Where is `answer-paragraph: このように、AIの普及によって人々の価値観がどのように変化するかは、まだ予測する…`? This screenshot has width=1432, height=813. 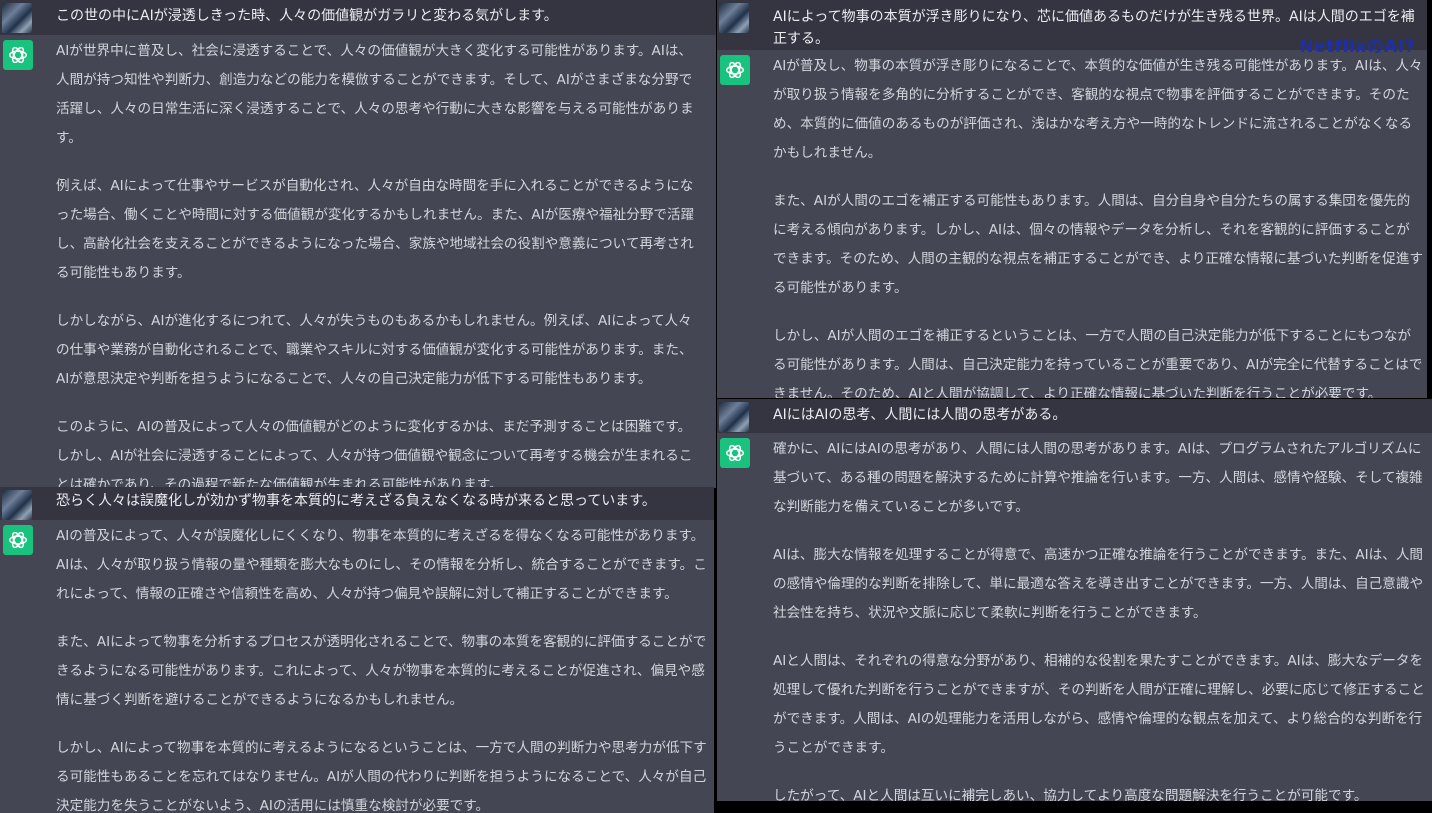 answer-paragraph: このように、AIの普及によって人々の価値観がどのように変化するかは、まだ予測する… is located at coordinates (374, 453).